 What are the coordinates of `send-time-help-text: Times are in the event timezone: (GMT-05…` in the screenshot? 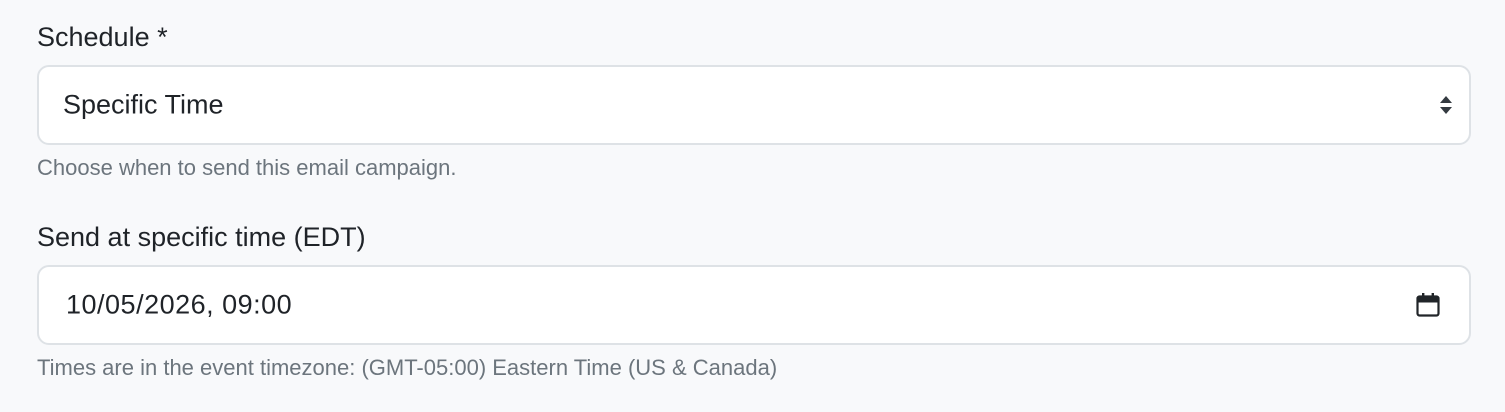 It's located at (407, 367).